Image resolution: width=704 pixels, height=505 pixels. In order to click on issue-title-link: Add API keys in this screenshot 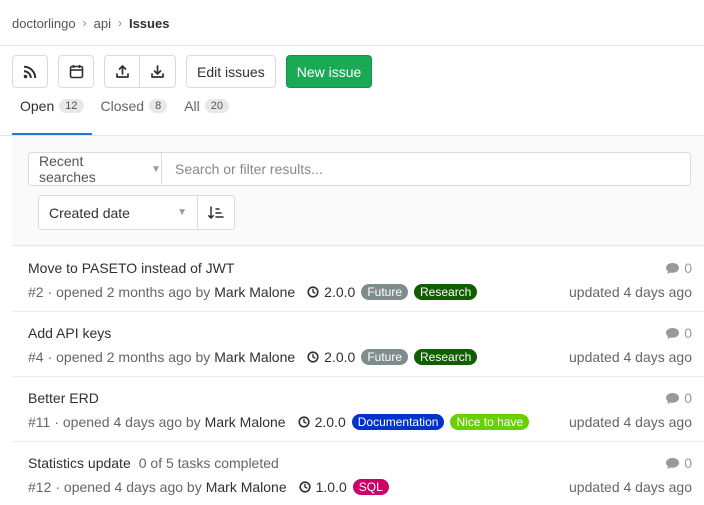, I will do `click(69, 333)`.